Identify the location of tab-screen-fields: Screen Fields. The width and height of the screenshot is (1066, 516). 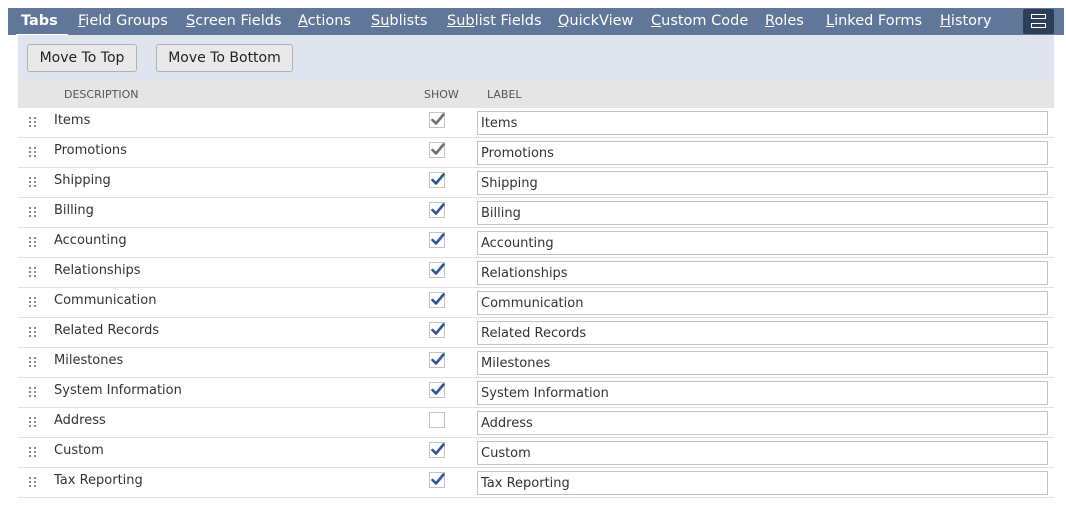
(234, 21).